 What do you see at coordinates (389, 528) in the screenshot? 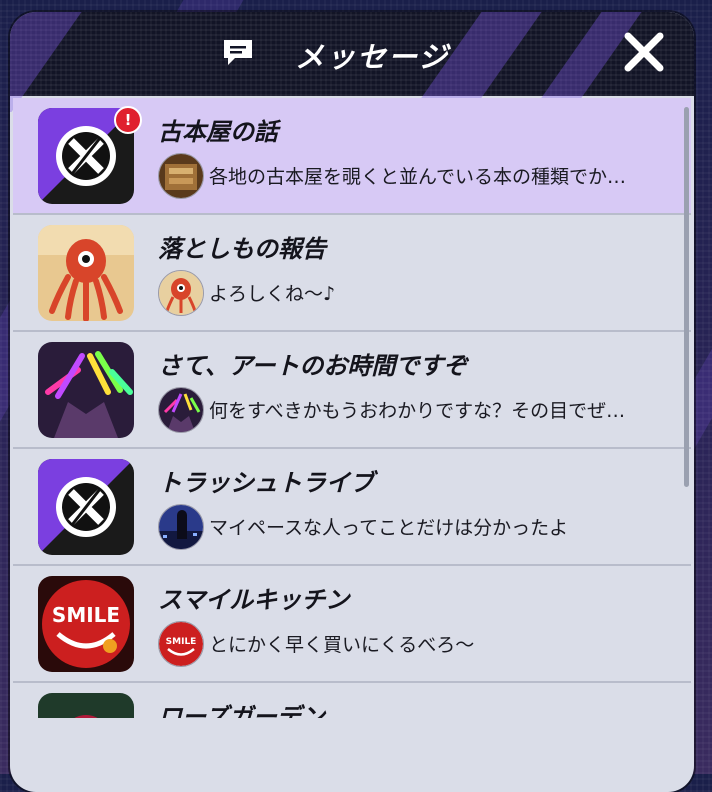
I see `message-preview: マイペースな人ってことだけは分かったよ` at bounding box center [389, 528].